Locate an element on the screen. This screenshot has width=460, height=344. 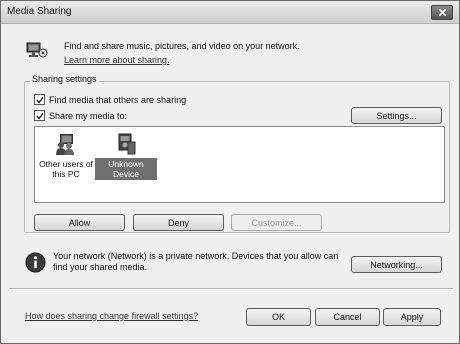
device-label: Other users of this PC is located at coordinates (66, 169).